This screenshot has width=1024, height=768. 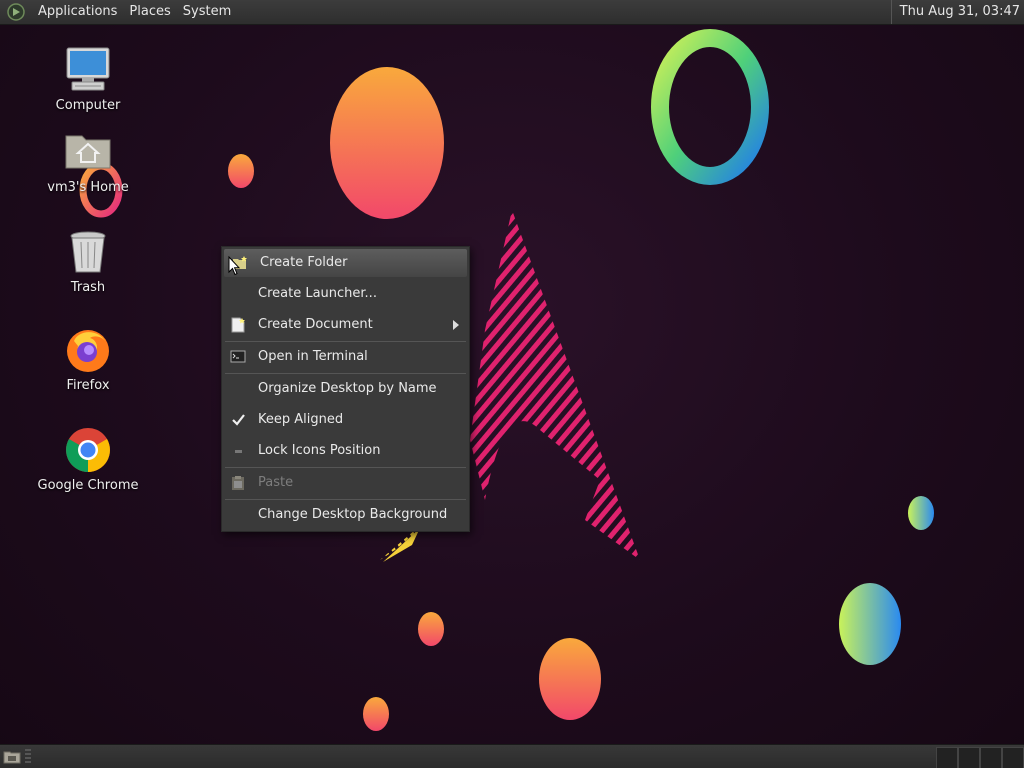 I want to click on bottom-panel, so click(x=512, y=756).